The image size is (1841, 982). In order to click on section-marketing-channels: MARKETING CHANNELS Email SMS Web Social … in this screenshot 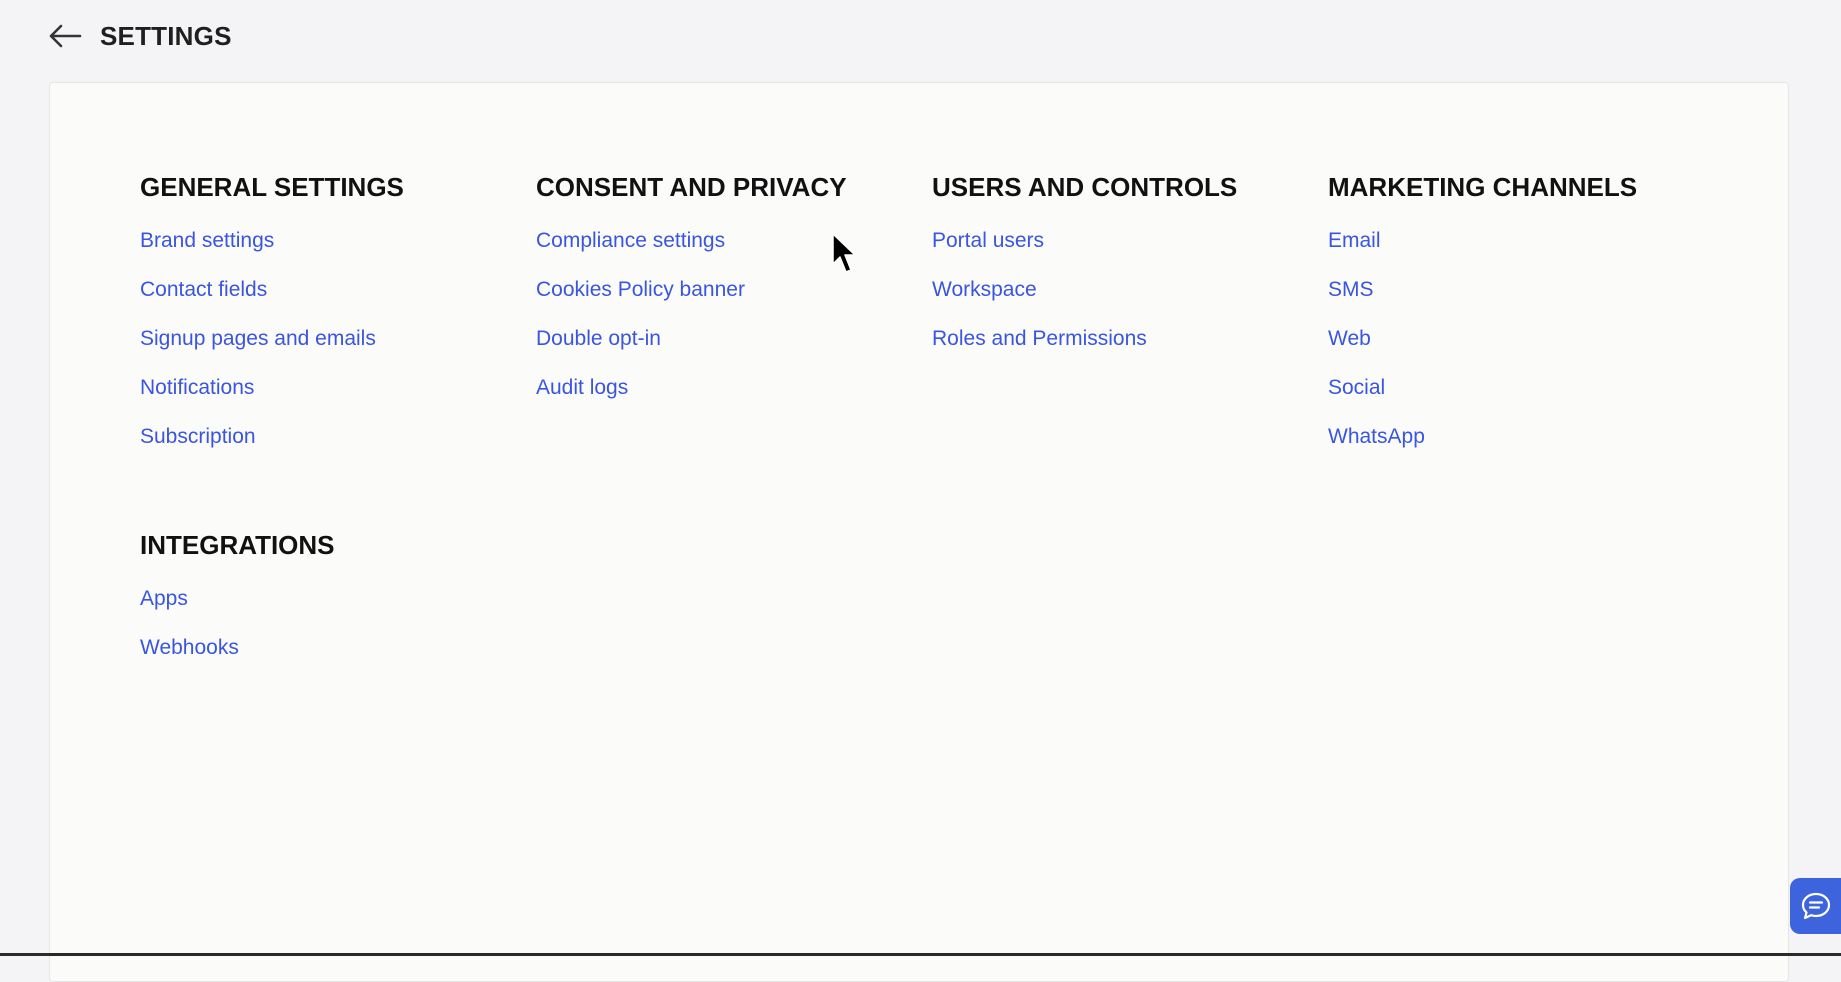, I will do `click(1518, 322)`.